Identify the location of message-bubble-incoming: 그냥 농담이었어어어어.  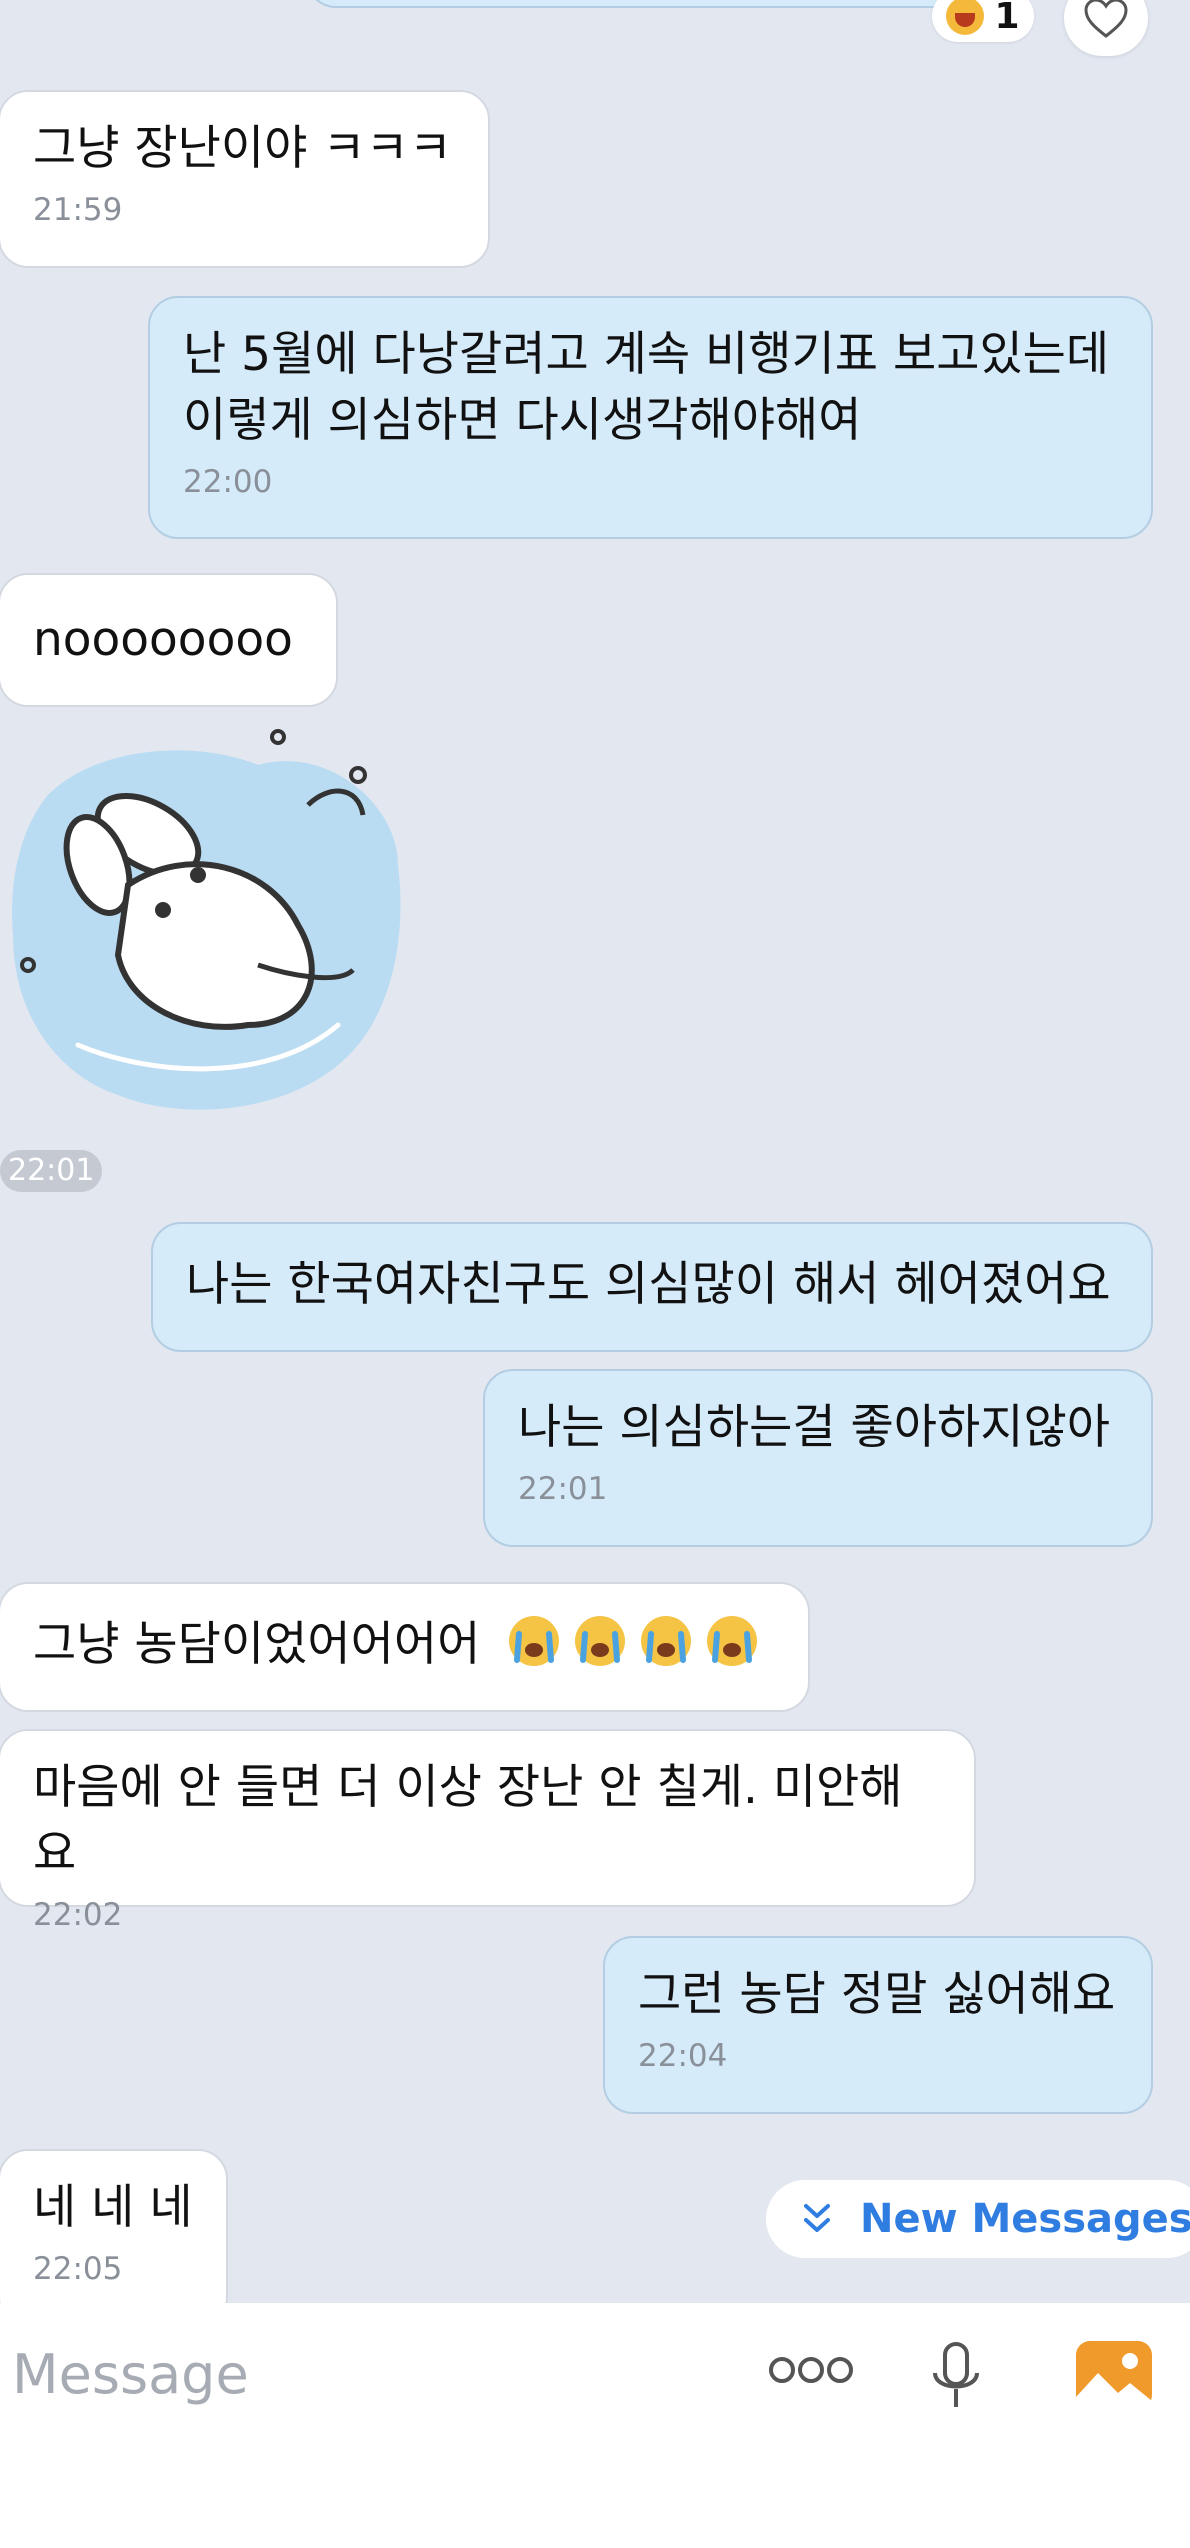
(405, 1647).